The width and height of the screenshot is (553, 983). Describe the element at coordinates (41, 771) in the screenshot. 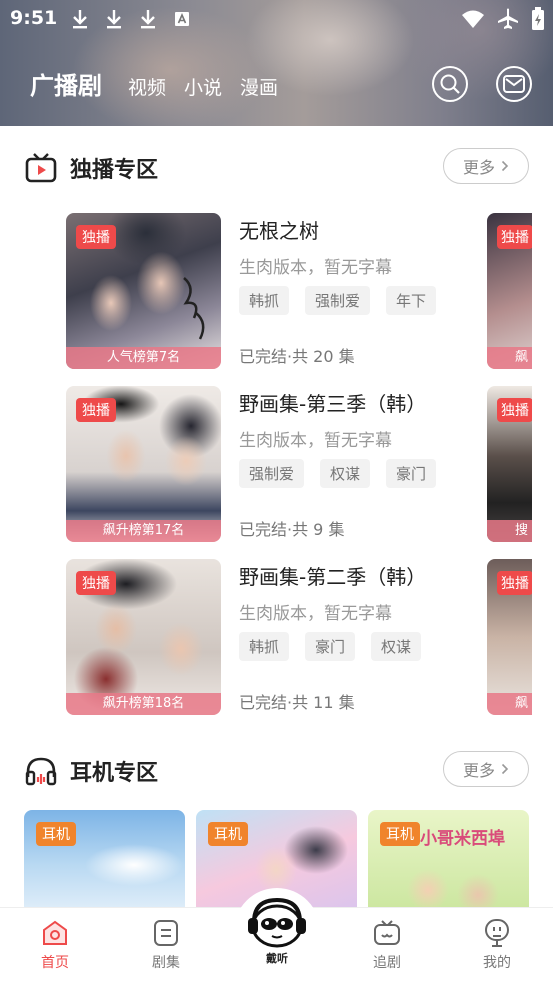

I see `headphone-icon` at that location.